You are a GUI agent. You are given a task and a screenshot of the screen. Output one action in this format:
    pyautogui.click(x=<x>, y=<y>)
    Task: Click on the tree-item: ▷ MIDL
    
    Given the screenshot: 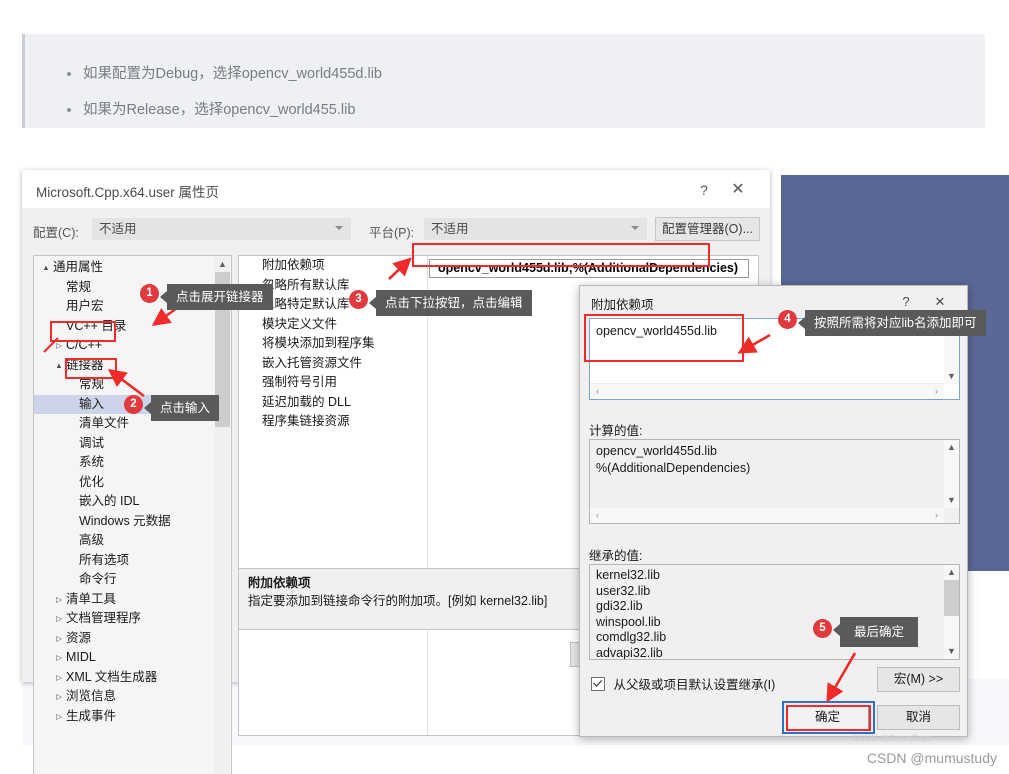 What is the action you would take?
    pyautogui.click(x=125, y=658)
    